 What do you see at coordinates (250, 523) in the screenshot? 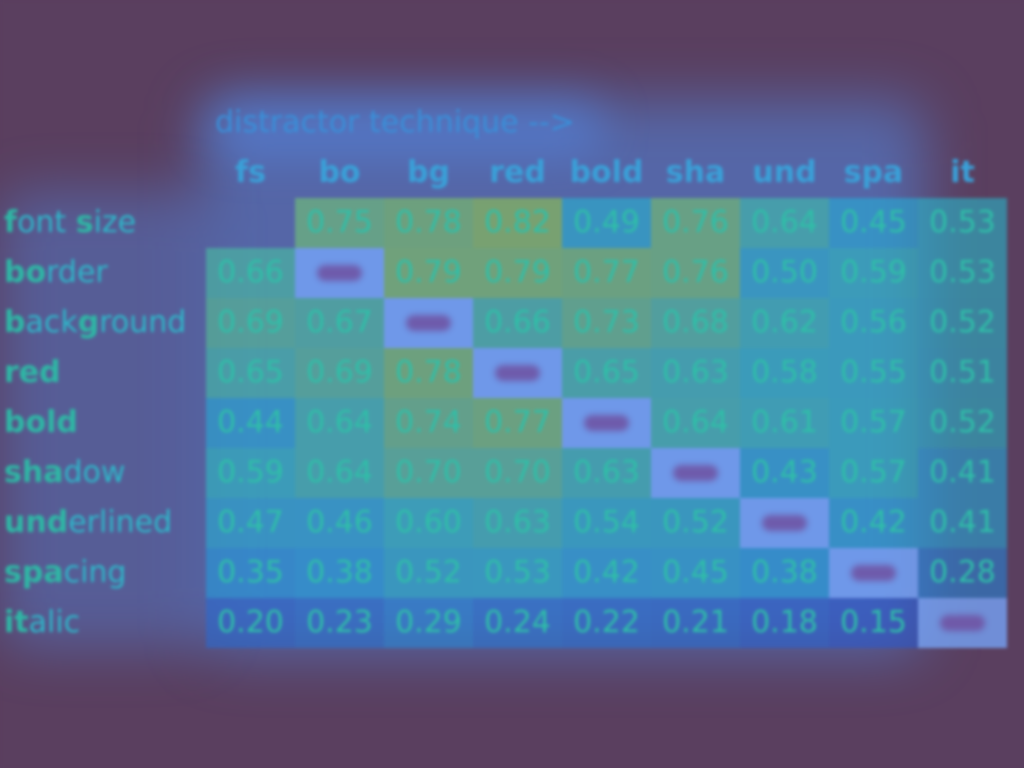
I see `heatmap-cell: 0.47` at bounding box center [250, 523].